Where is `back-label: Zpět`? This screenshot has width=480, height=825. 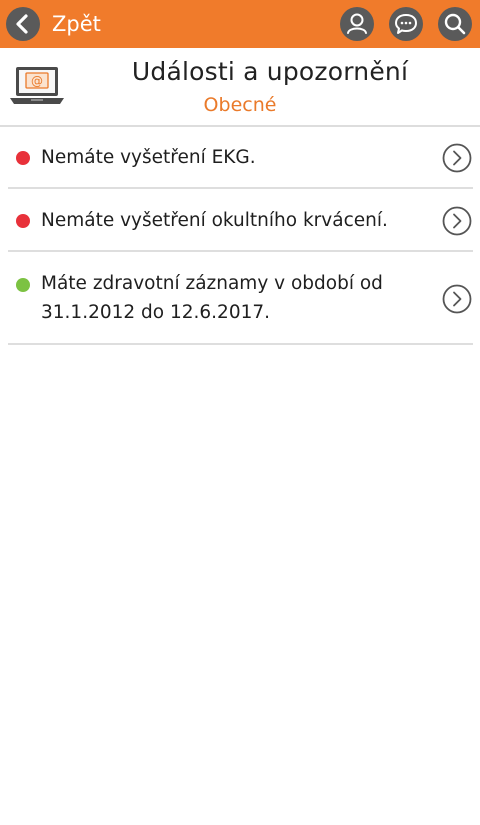
back-label: Zpět is located at coordinates (76, 24).